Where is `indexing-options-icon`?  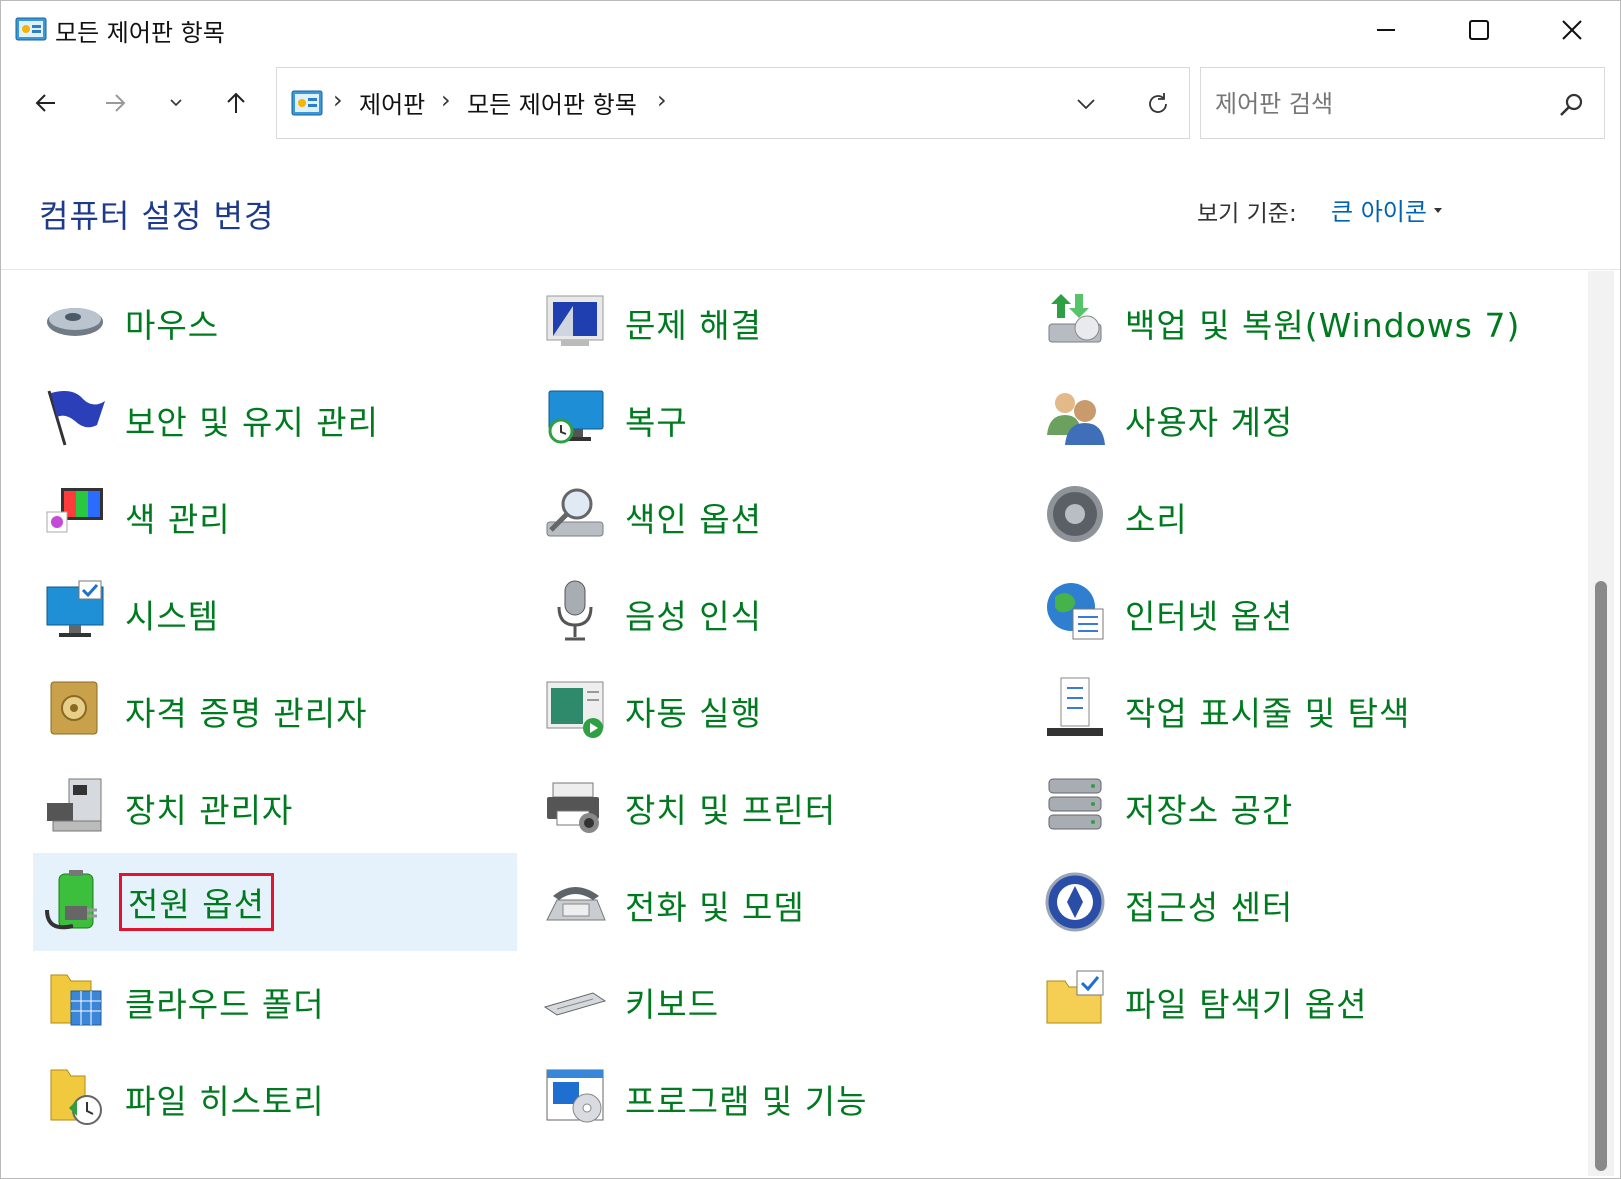 indexing-options-icon is located at coordinates (575, 512).